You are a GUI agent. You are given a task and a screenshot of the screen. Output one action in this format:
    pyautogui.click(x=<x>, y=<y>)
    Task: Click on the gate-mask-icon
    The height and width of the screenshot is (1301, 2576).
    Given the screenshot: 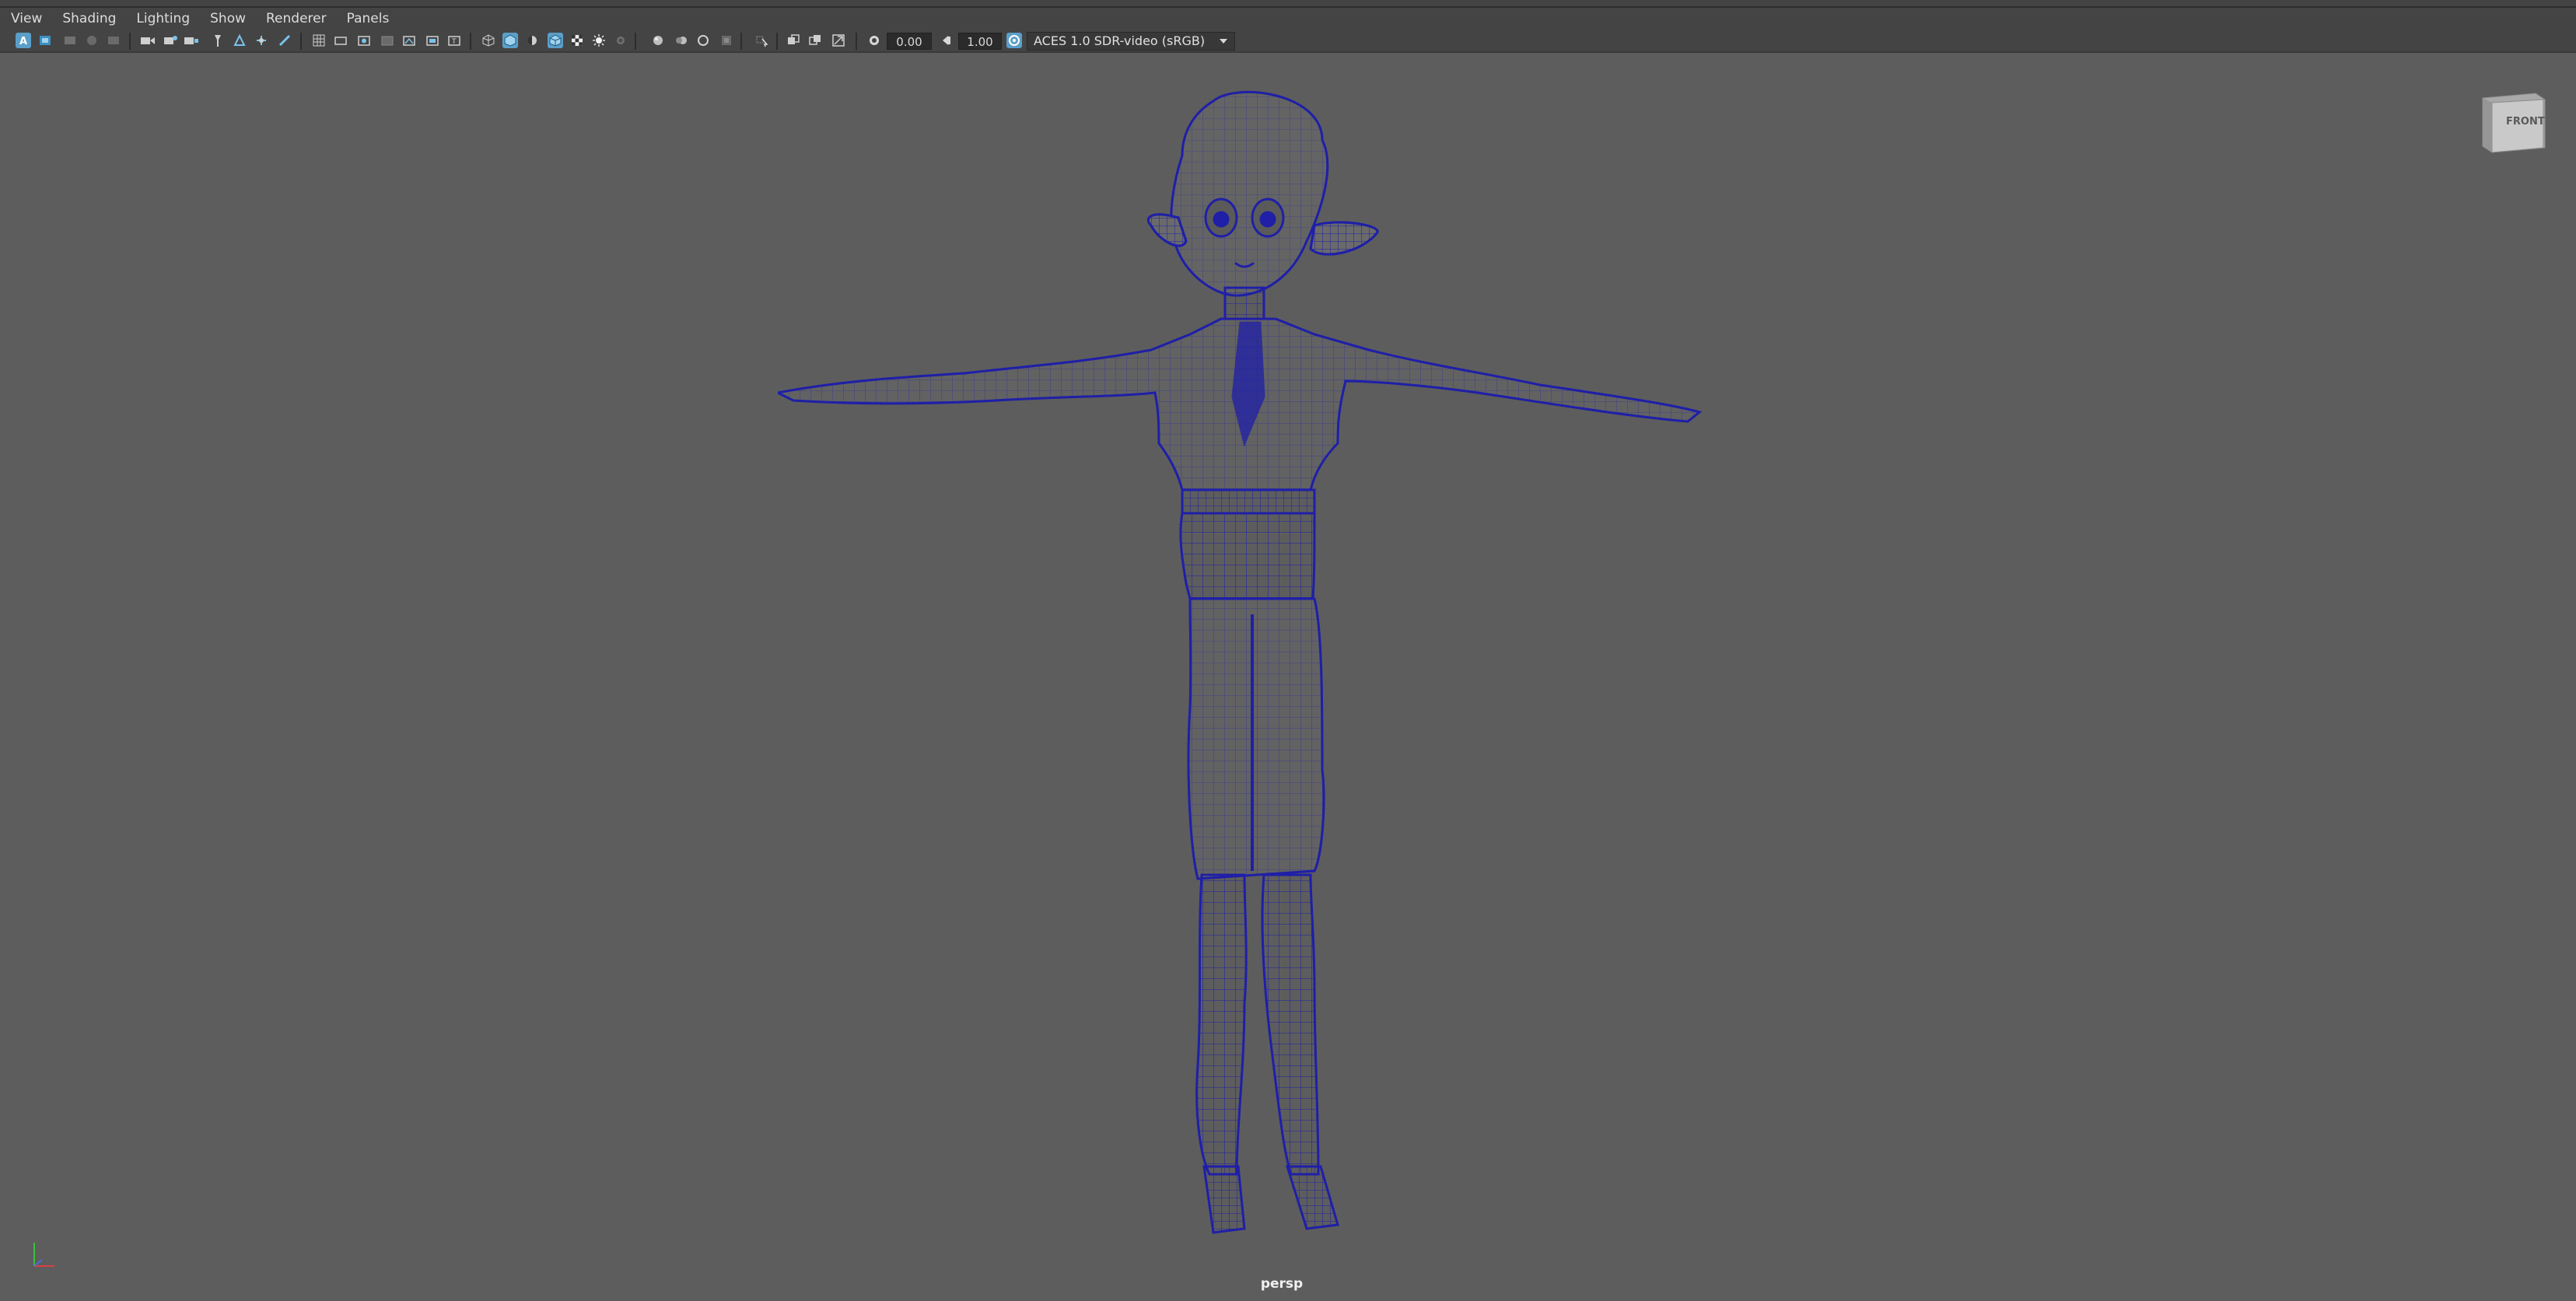 What is the action you would take?
    pyautogui.click(x=191, y=41)
    